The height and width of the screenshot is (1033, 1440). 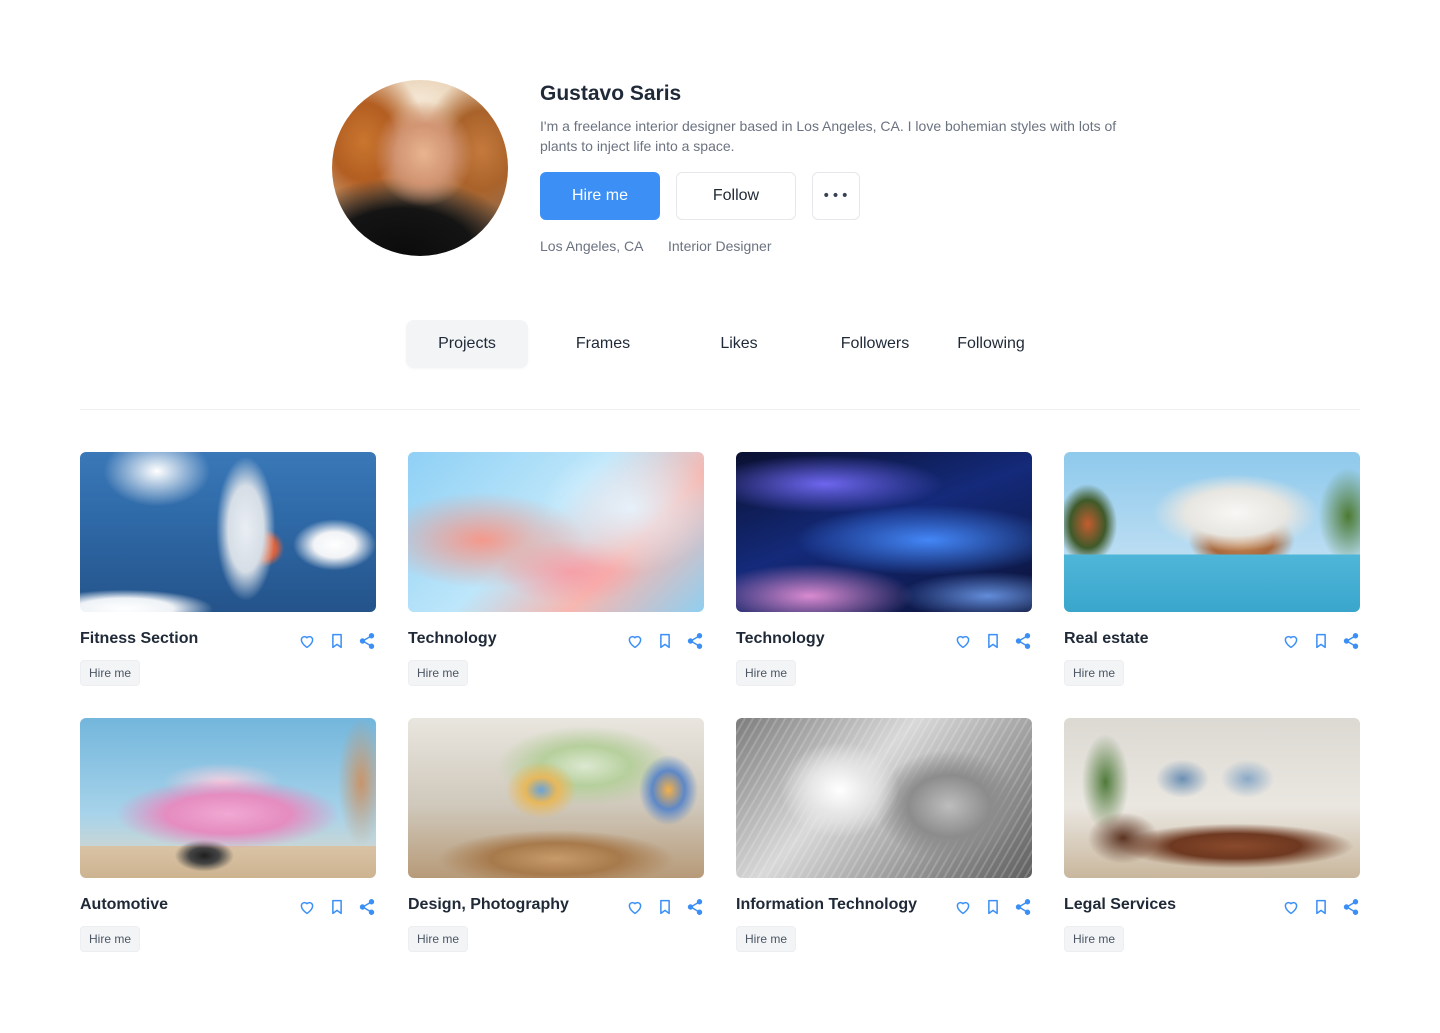 What do you see at coordinates (739, 344) in the screenshot?
I see `tab-likes: Likes` at bounding box center [739, 344].